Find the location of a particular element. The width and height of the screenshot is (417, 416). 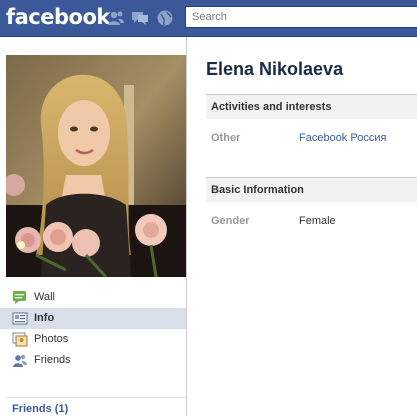

notifications-globe-icon is located at coordinates (165, 18).